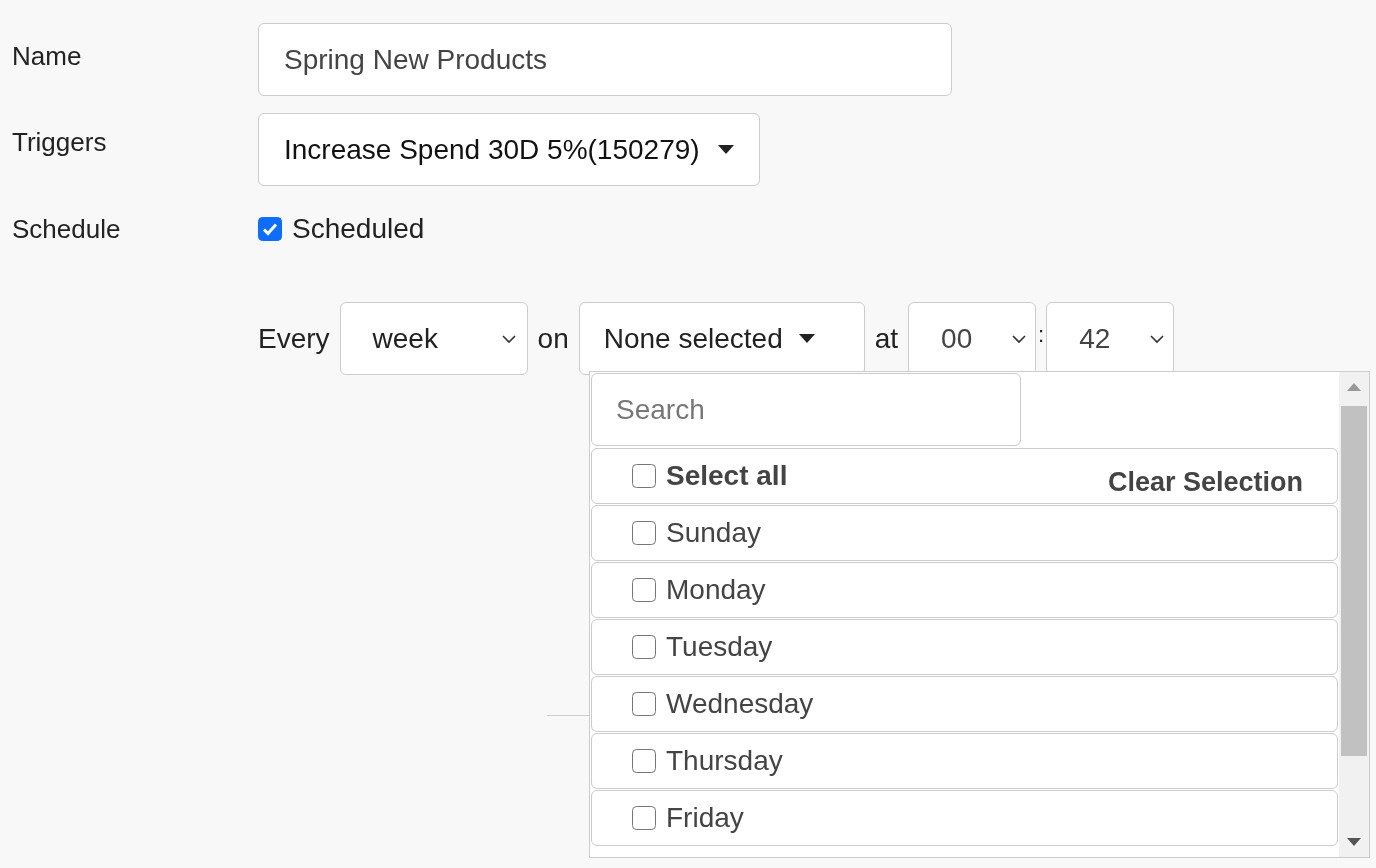  Describe the element at coordinates (67, 229) in the screenshot. I see `field-label: Schedule` at that location.